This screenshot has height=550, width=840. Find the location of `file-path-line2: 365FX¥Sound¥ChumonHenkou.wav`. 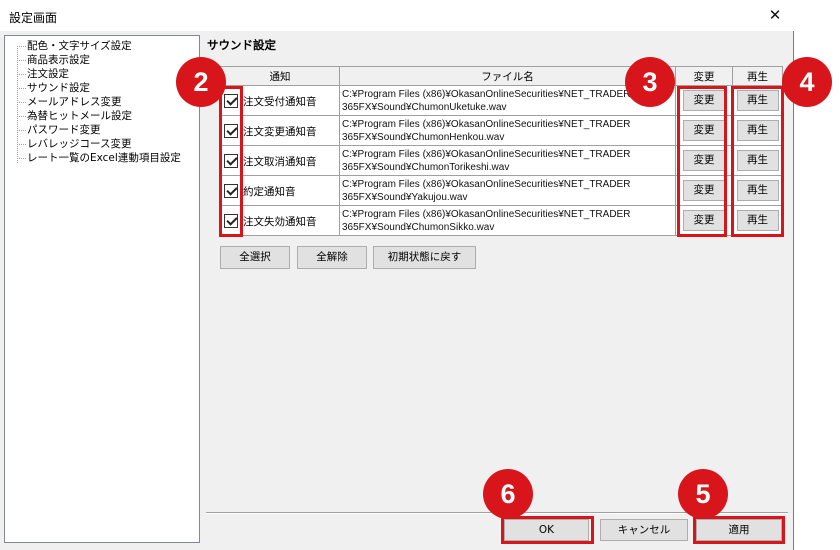

file-path-line2: 365FX¥Sound¥ChumonHenkou.wav is located at coordinates (423, 137).